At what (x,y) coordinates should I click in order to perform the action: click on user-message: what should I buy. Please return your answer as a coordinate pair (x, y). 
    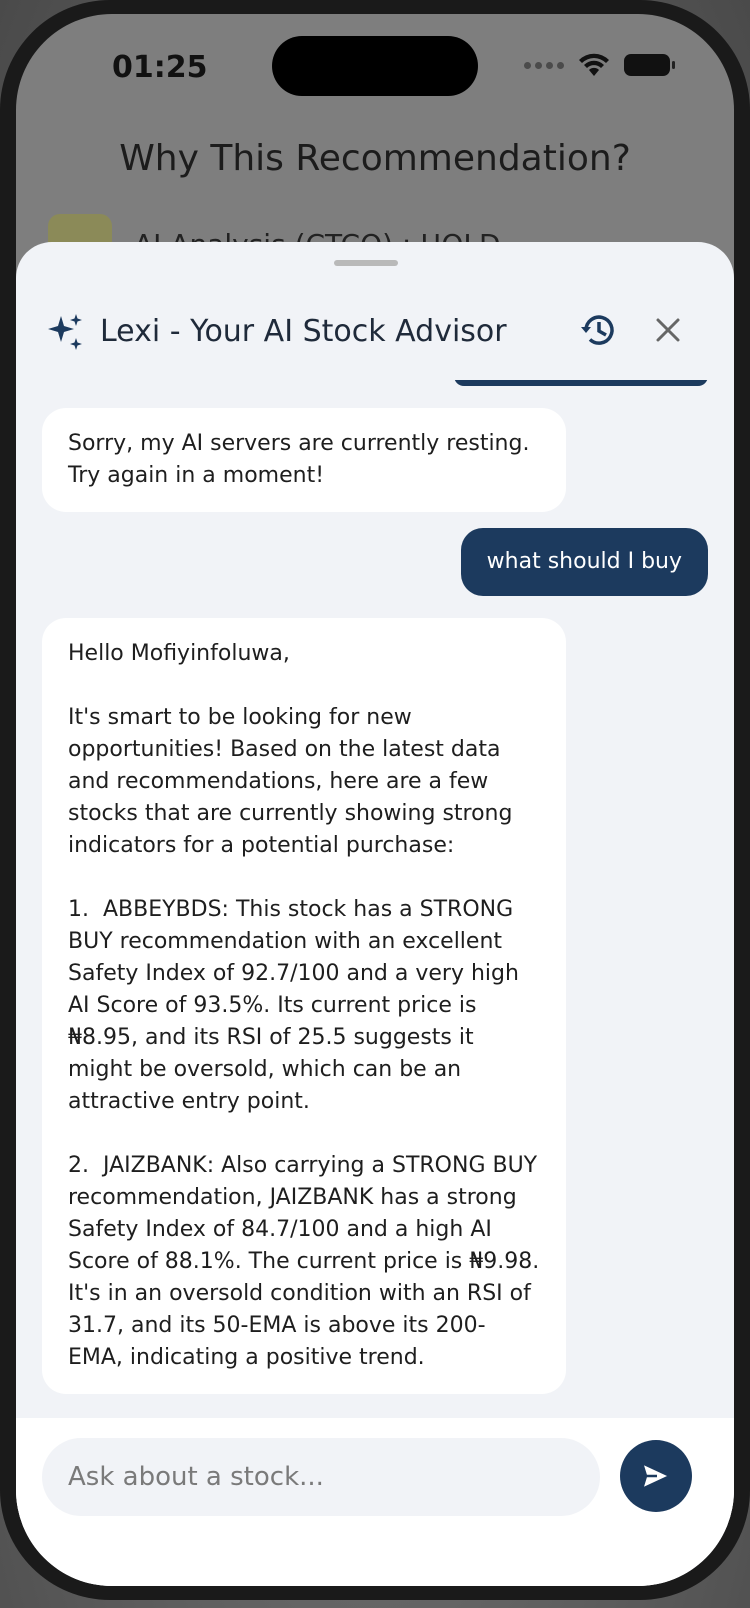
    Looking at the image, I should click on (584, 562).